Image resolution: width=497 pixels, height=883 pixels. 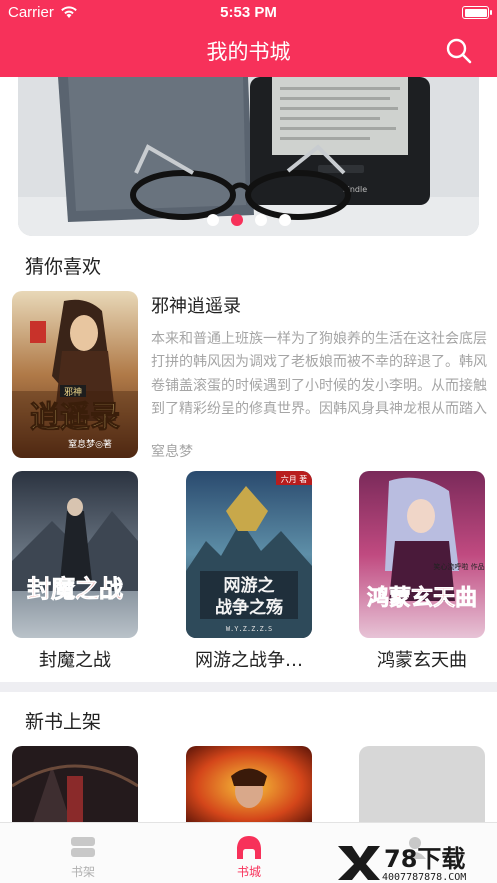 What do you see at coordinates (63, 722) in the screenshot?
I see `section-title-new-books: 新书上架` at bounding box center [63, 722].